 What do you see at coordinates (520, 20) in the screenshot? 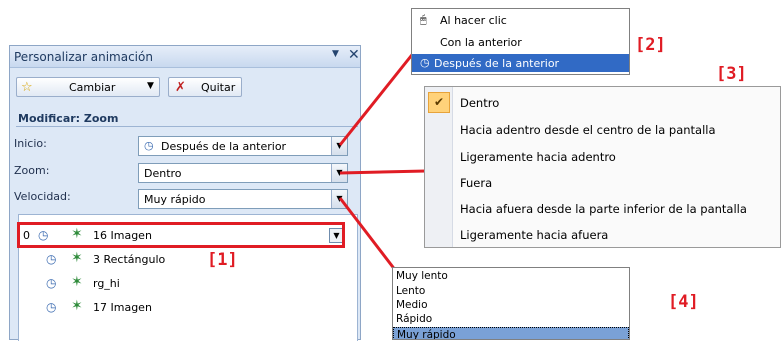
I see `menu-item-on-click: 🖱 Al hacer clic` at bounding box center [520, 20].